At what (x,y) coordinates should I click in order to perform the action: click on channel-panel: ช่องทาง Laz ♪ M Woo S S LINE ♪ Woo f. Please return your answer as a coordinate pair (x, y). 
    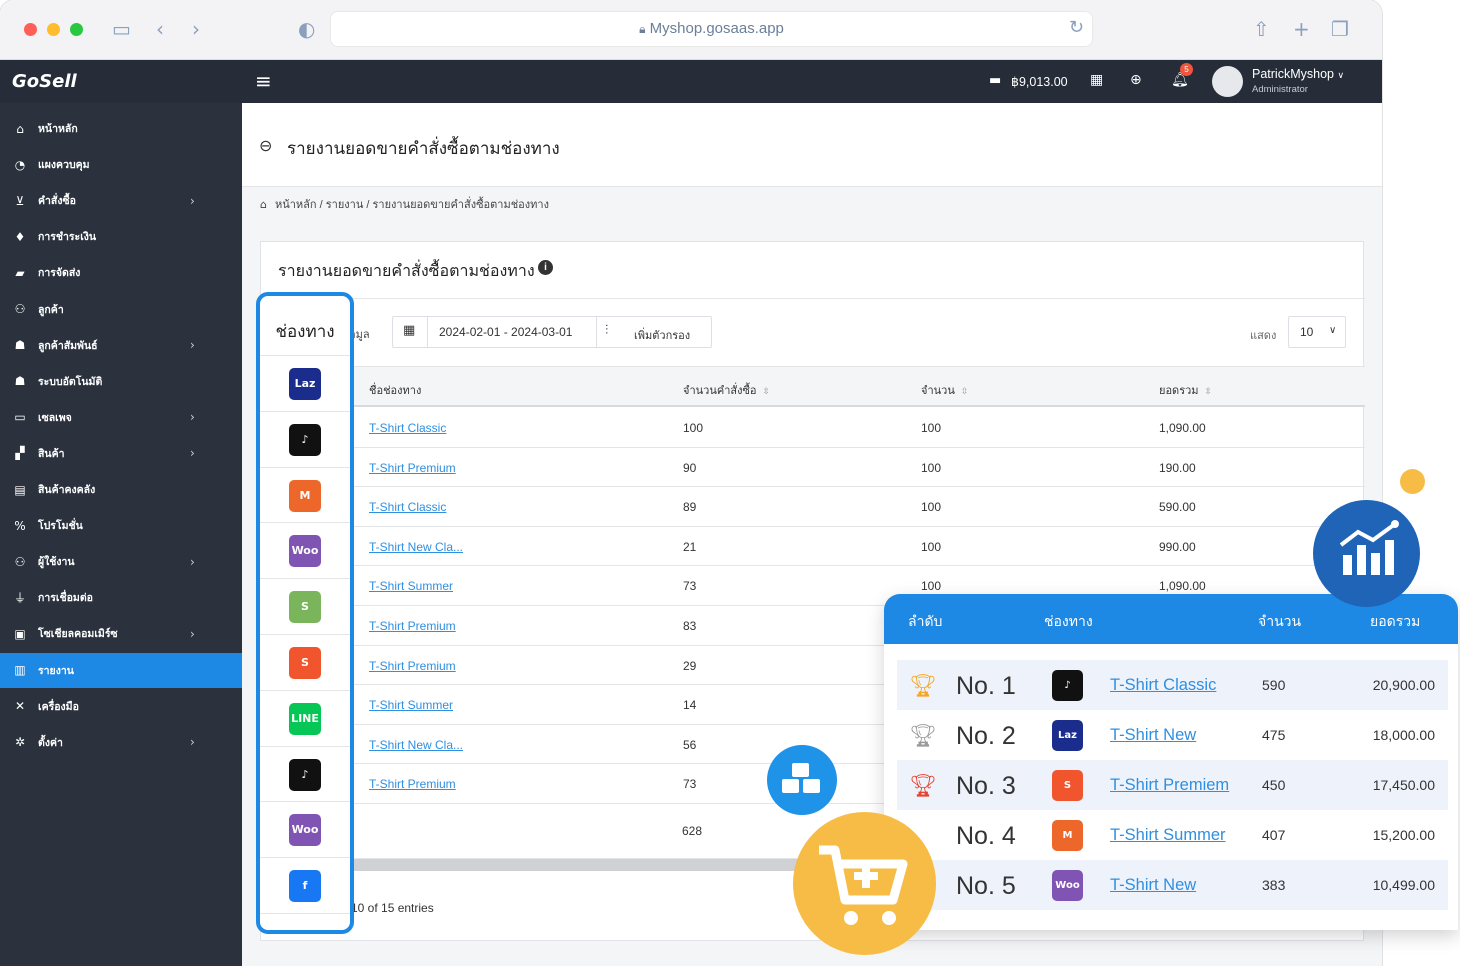
    Looking at the image, I should click on (305, 613).